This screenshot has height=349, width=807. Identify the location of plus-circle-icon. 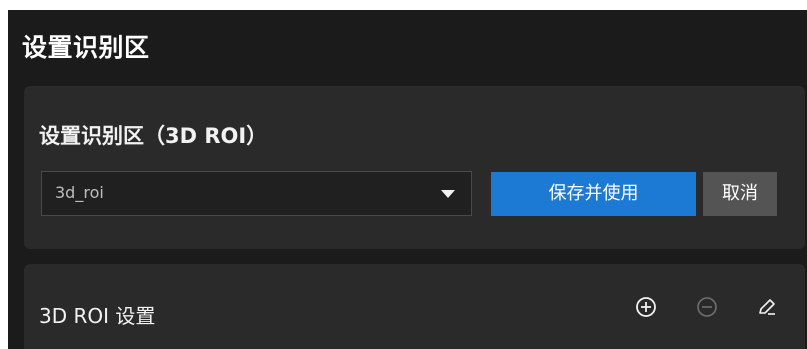
(646, 307).